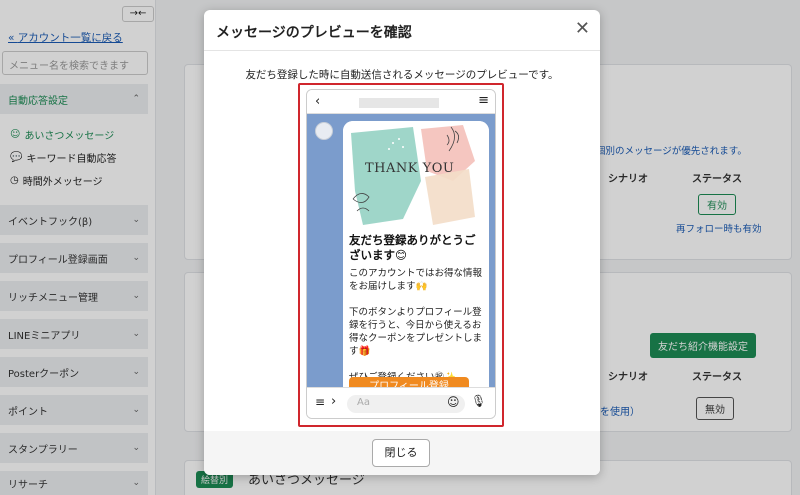 This screenshot has width=800, height=495. I want to click on microphone-icon: 🎙, so click(479, 401).